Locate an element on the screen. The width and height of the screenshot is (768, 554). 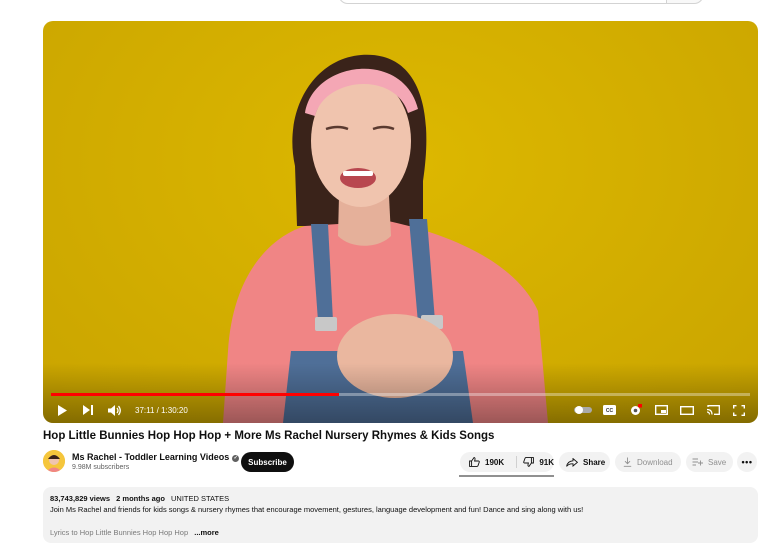
share-button: Share is located at coordinates (584, 462).